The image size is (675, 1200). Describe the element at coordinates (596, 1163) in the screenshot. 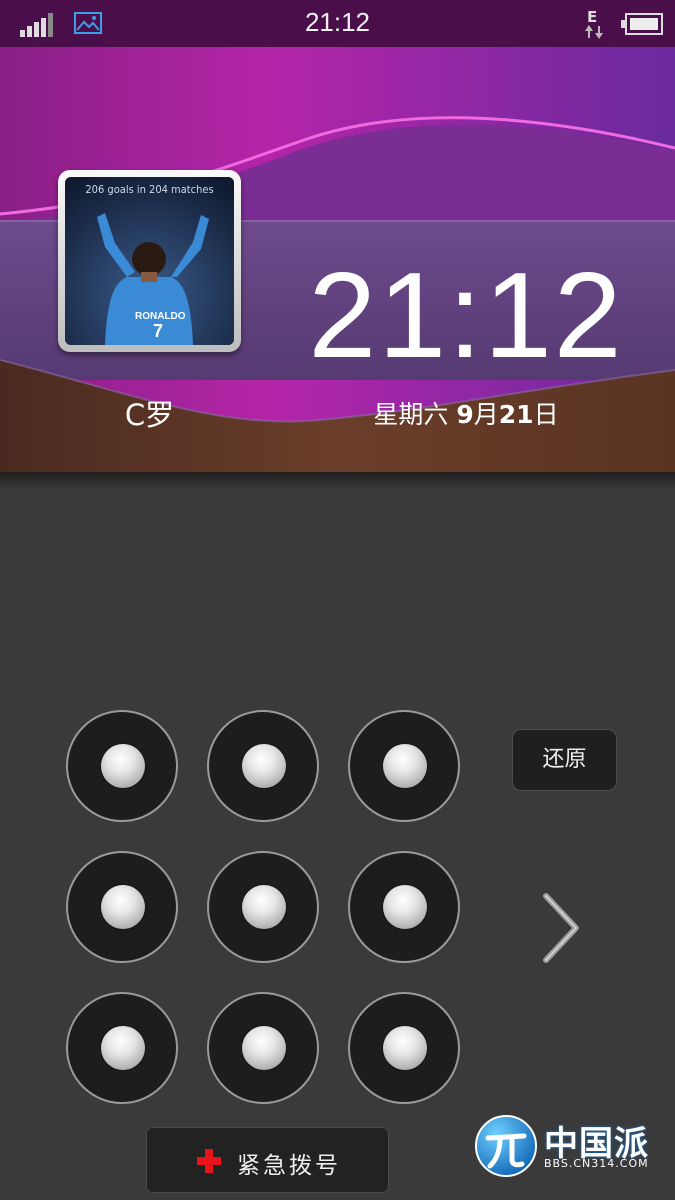

I see `watermark-url: BBS.CN314.COM` at that location.